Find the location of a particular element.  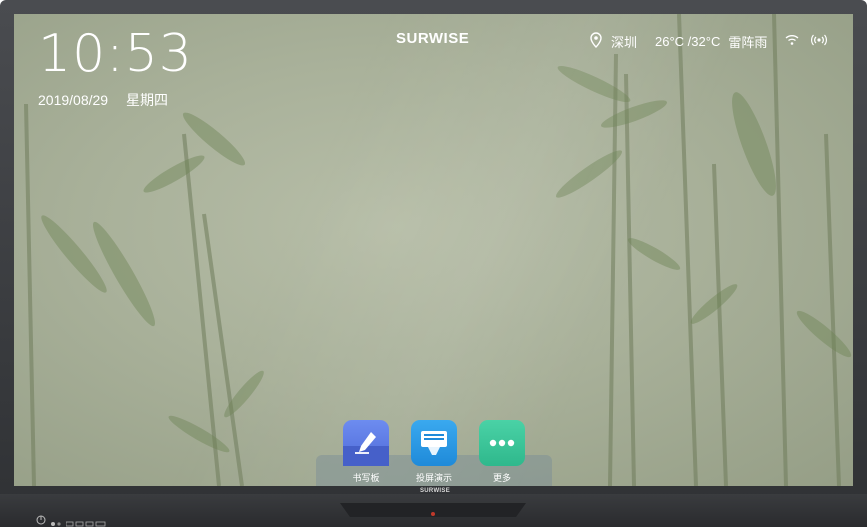

whiteboard-app-button is located at coordinates (366, 443).